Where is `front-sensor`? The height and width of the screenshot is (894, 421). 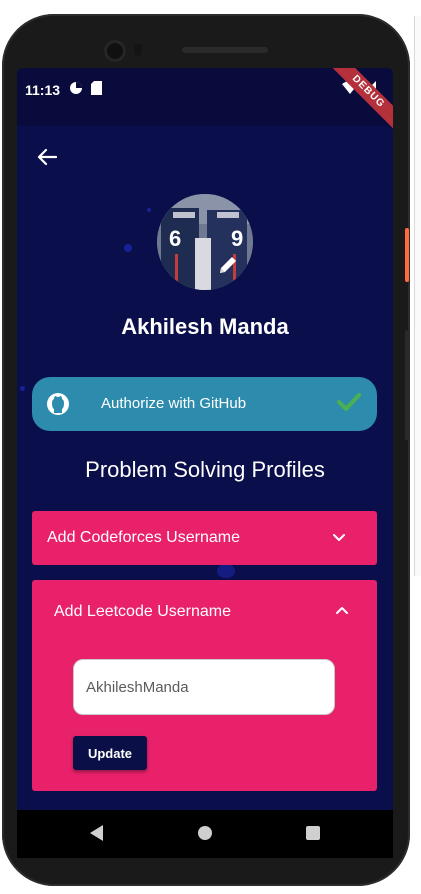
front-sensor is located at coordinates (138, 50).